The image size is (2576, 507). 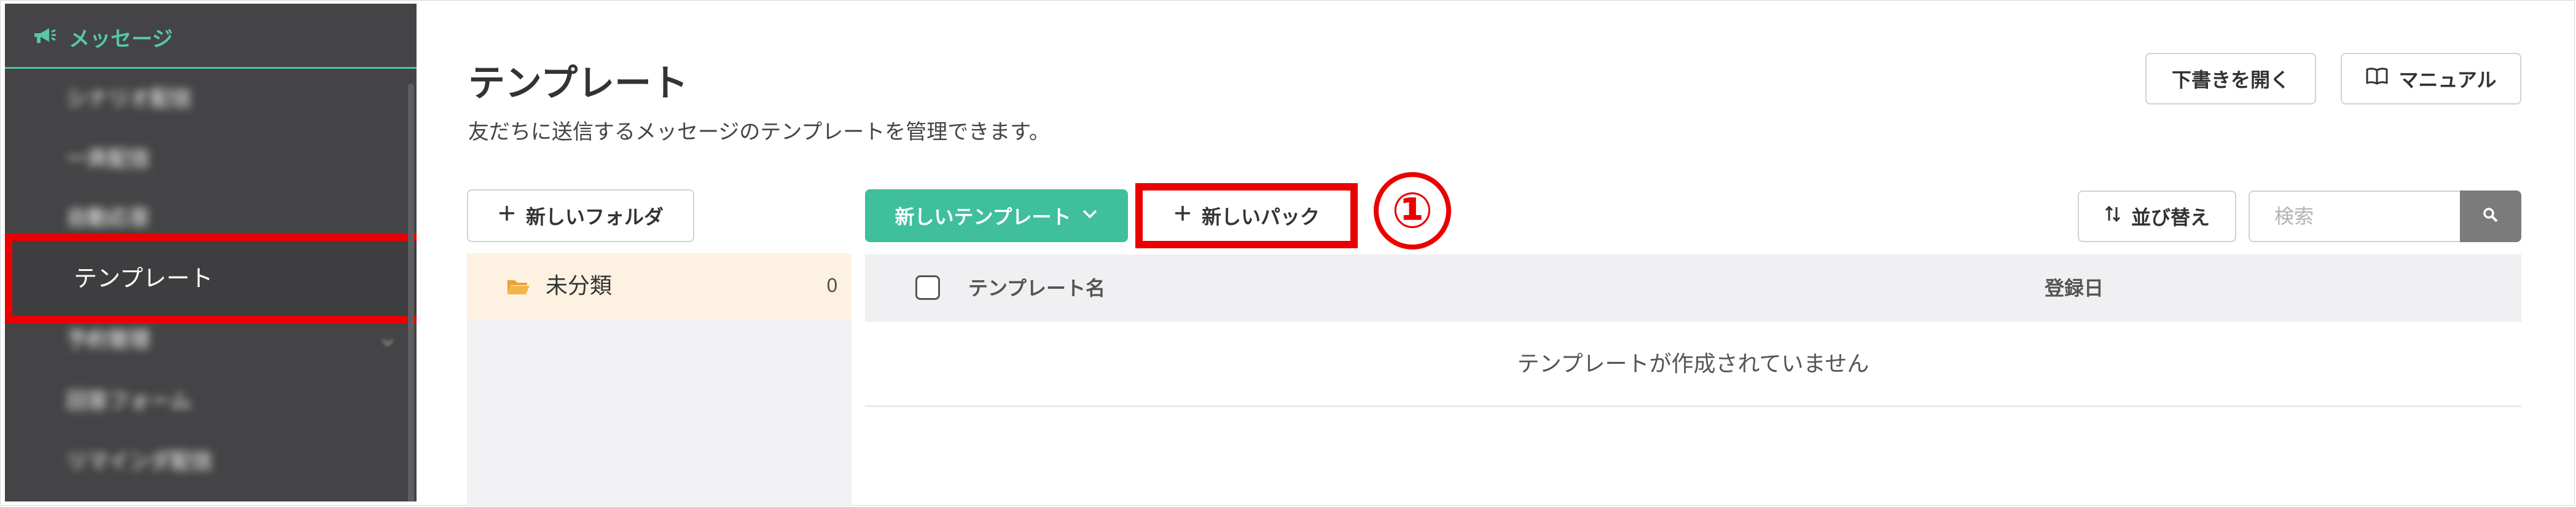 I want to click on new-pack-label: 新しいパック, so click(x=1260, y=217).